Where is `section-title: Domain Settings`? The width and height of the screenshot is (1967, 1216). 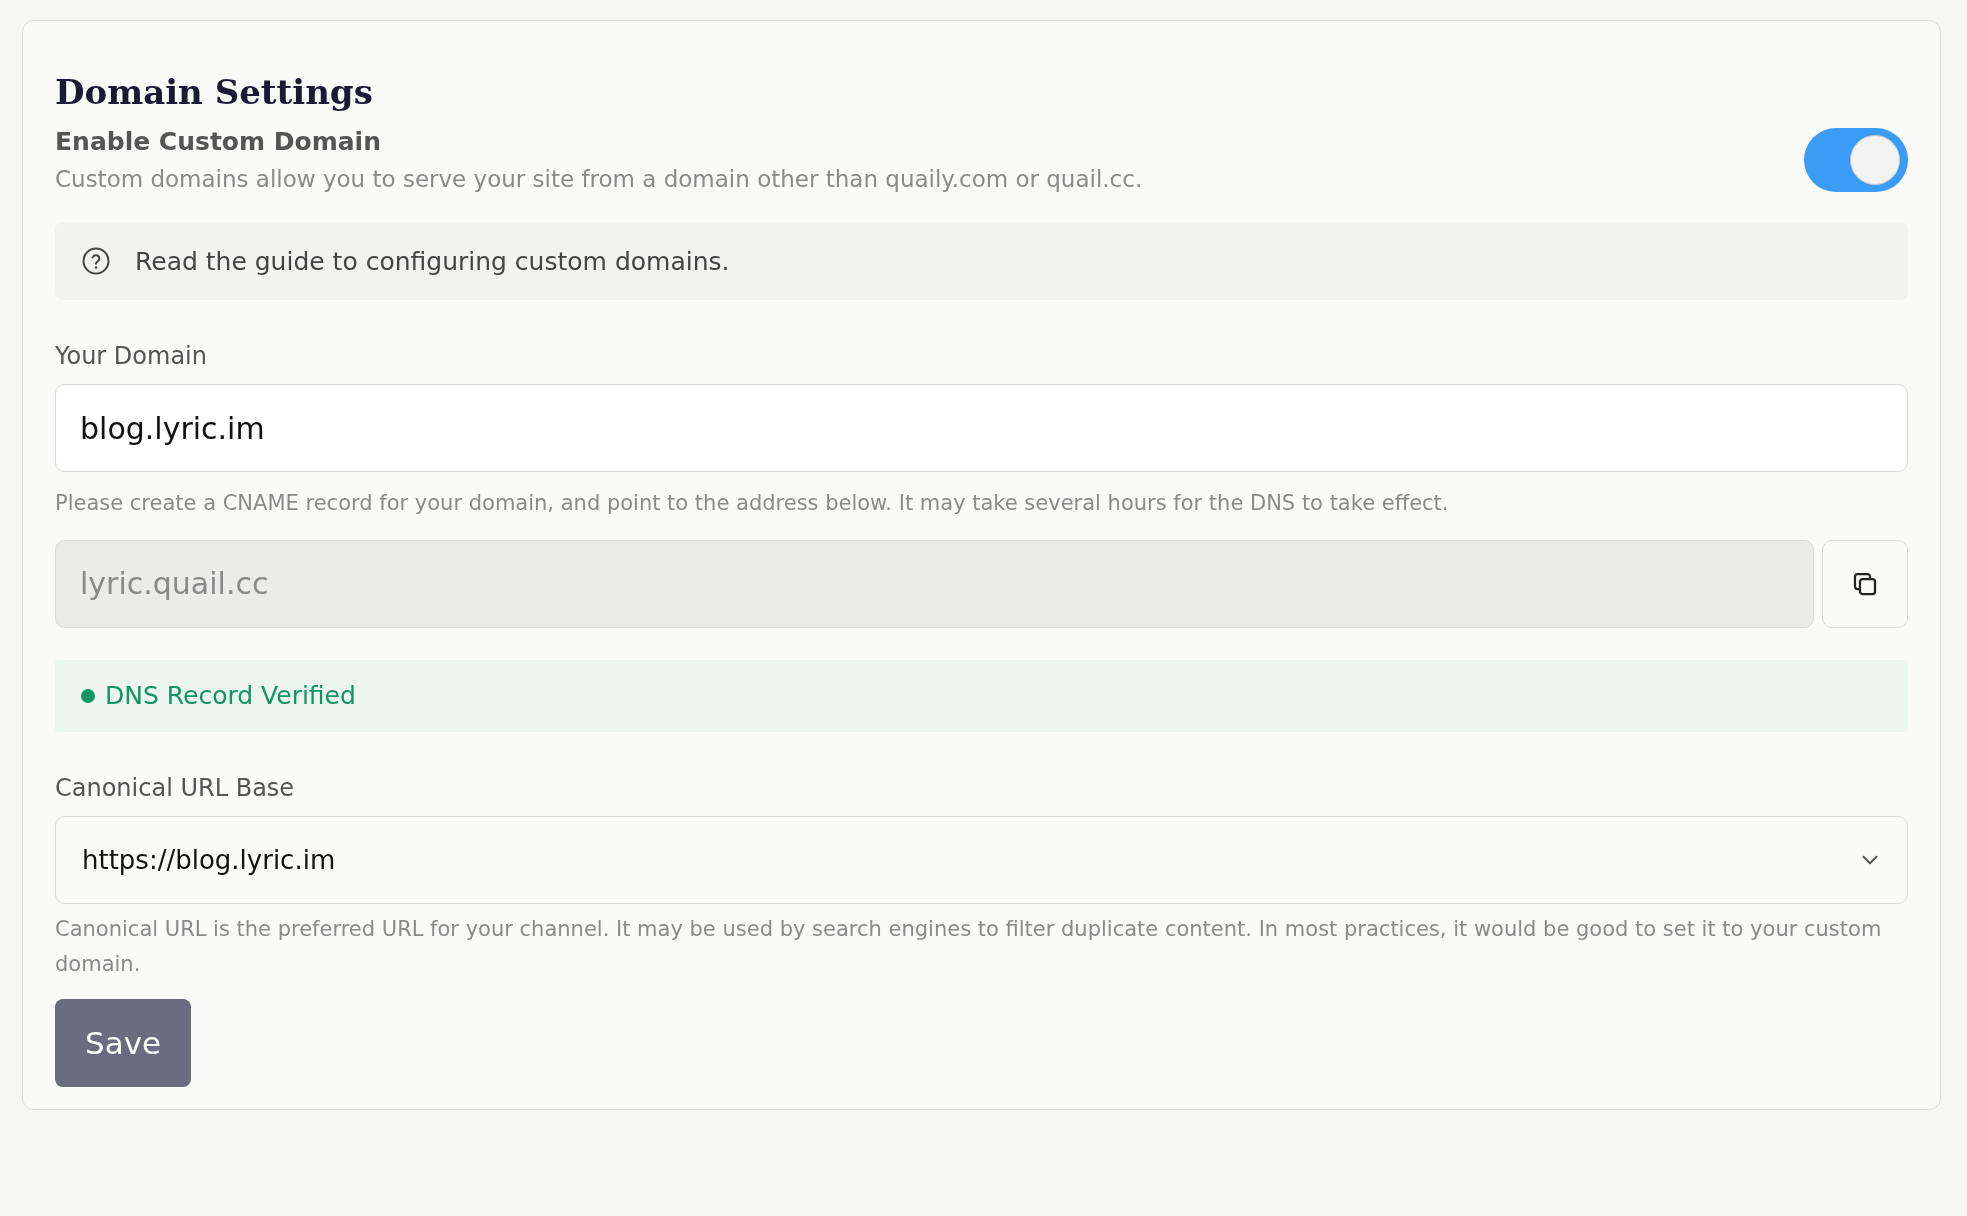
section-title: Domain Settings is located at coordinates (214, 92).